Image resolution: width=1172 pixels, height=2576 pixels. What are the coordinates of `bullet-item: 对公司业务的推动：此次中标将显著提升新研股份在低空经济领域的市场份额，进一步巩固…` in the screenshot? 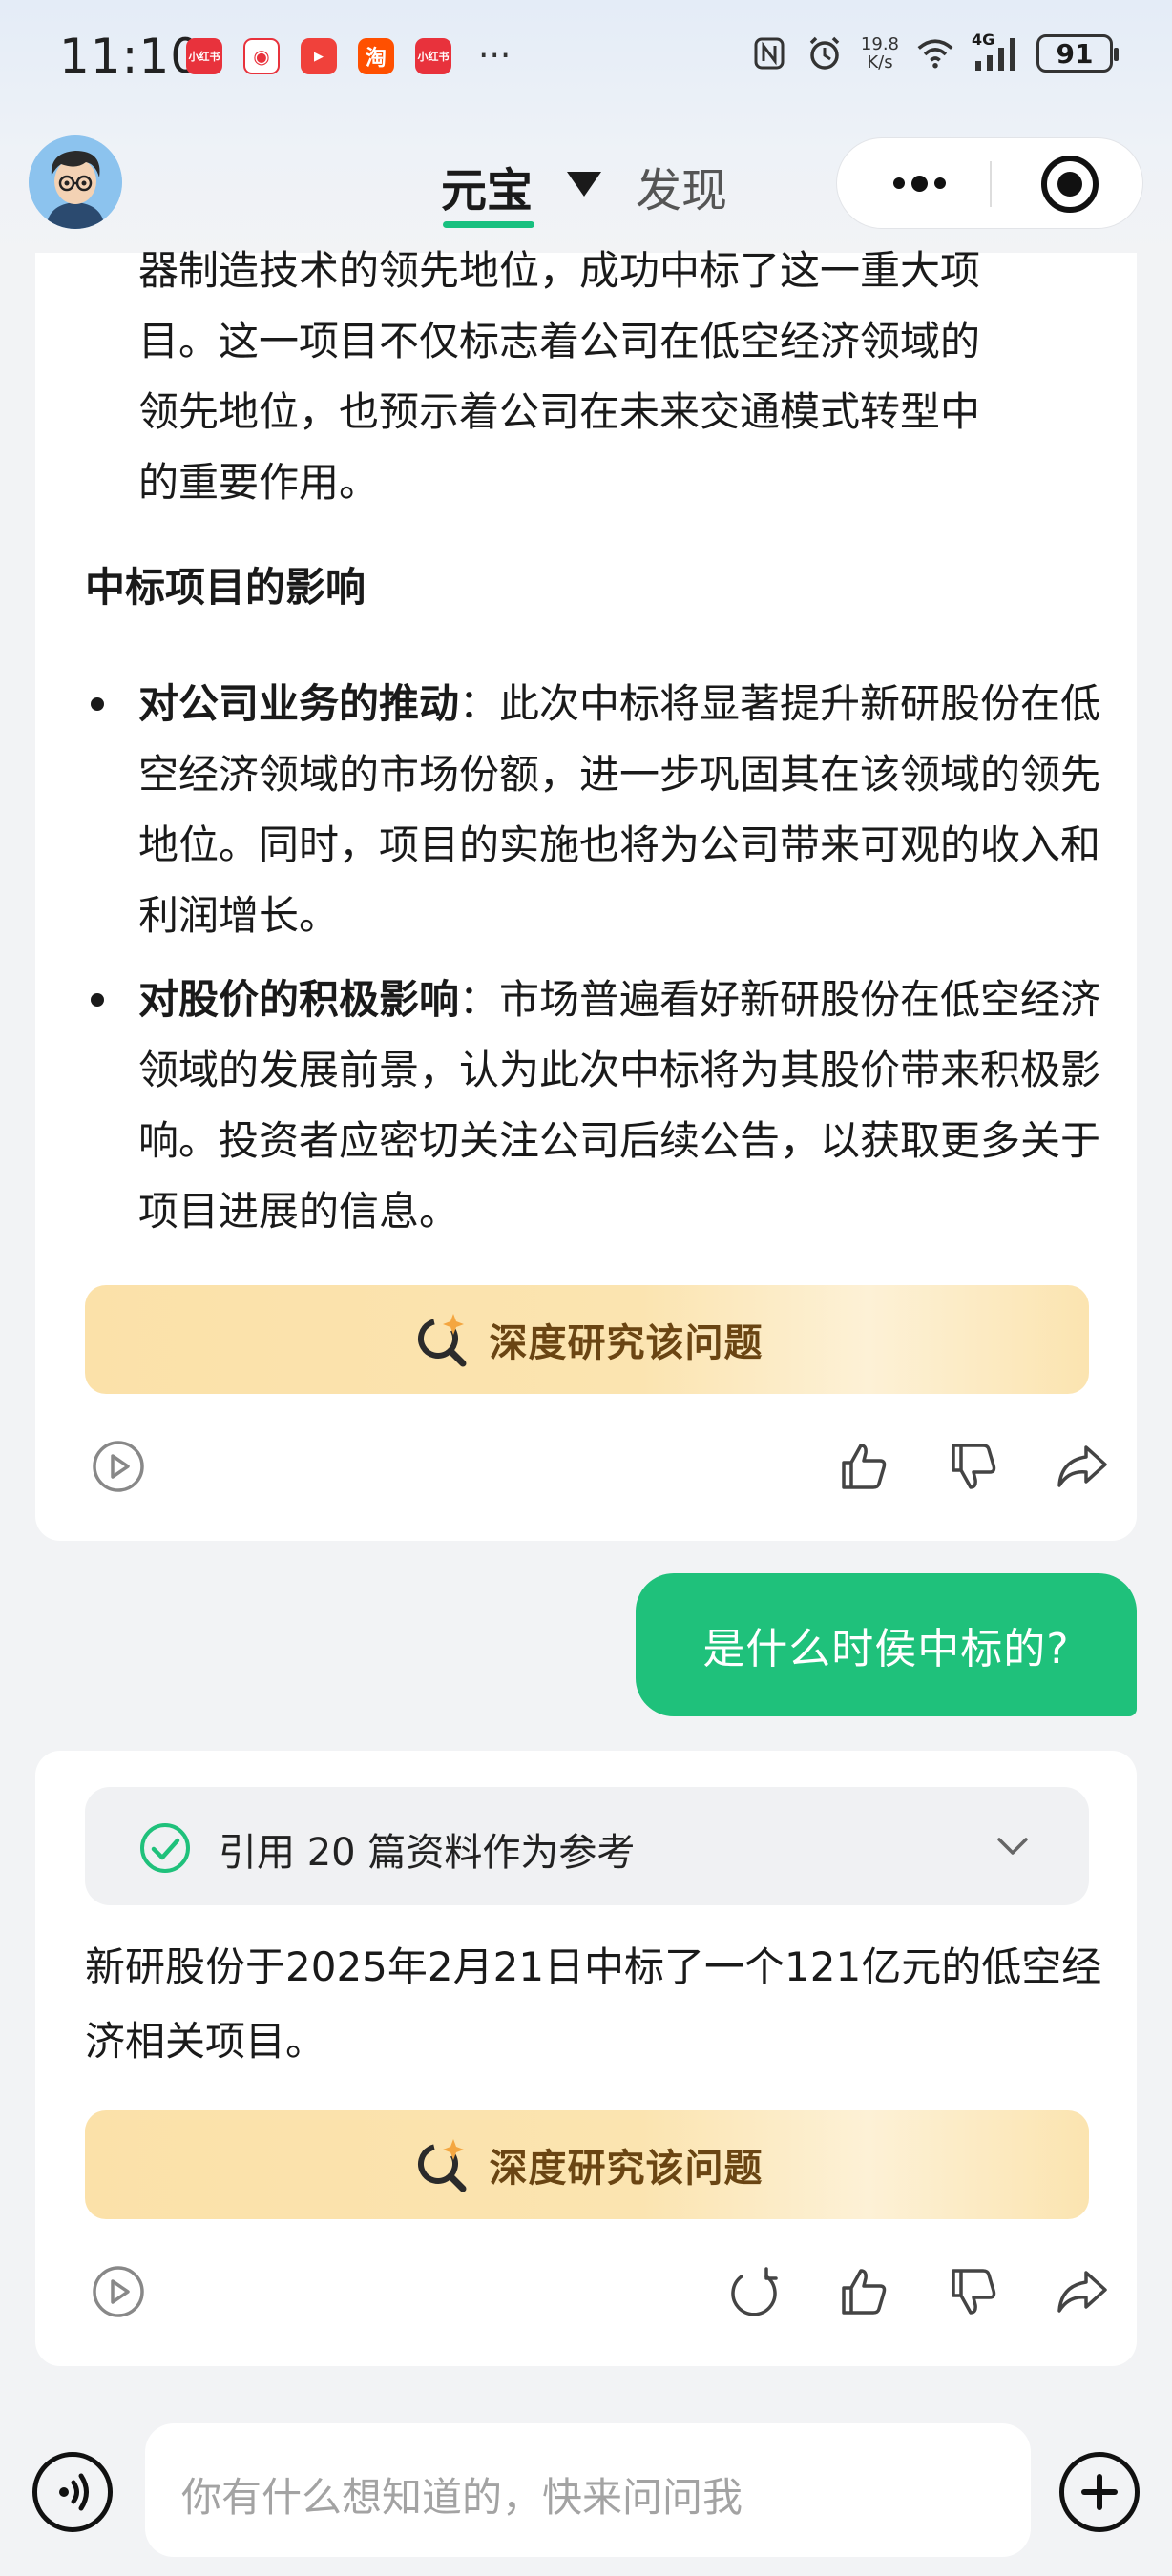 It's located at (620, 810).